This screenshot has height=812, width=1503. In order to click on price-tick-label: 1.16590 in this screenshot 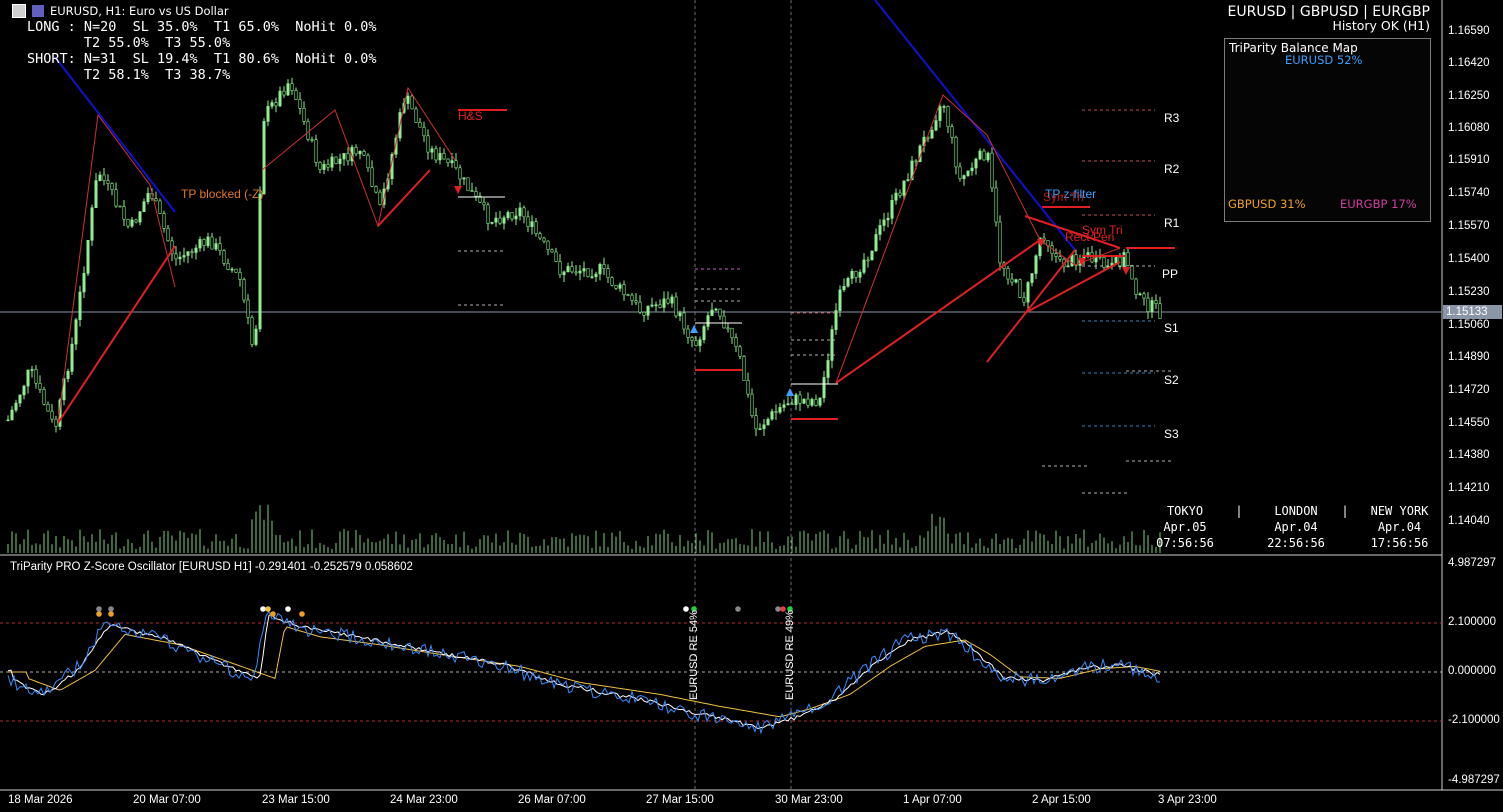, I will do `click(1469, 31)`.